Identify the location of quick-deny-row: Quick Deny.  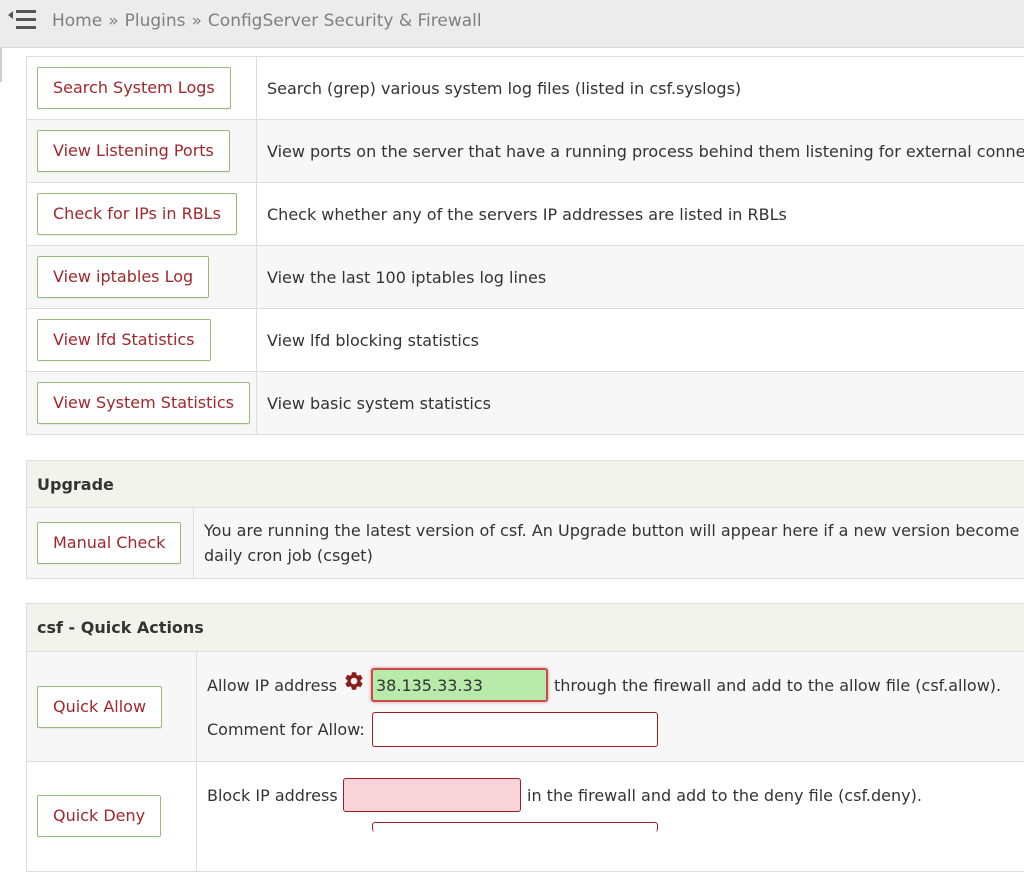
(525, 817).